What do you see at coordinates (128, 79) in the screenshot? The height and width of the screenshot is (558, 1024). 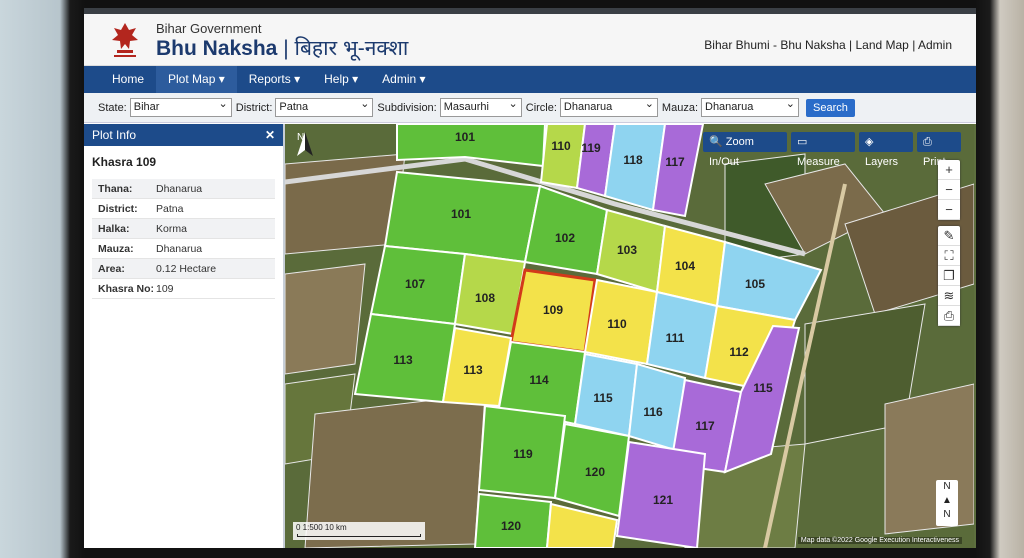 I see `nav-home: Home` at bounding box center [128, 79].